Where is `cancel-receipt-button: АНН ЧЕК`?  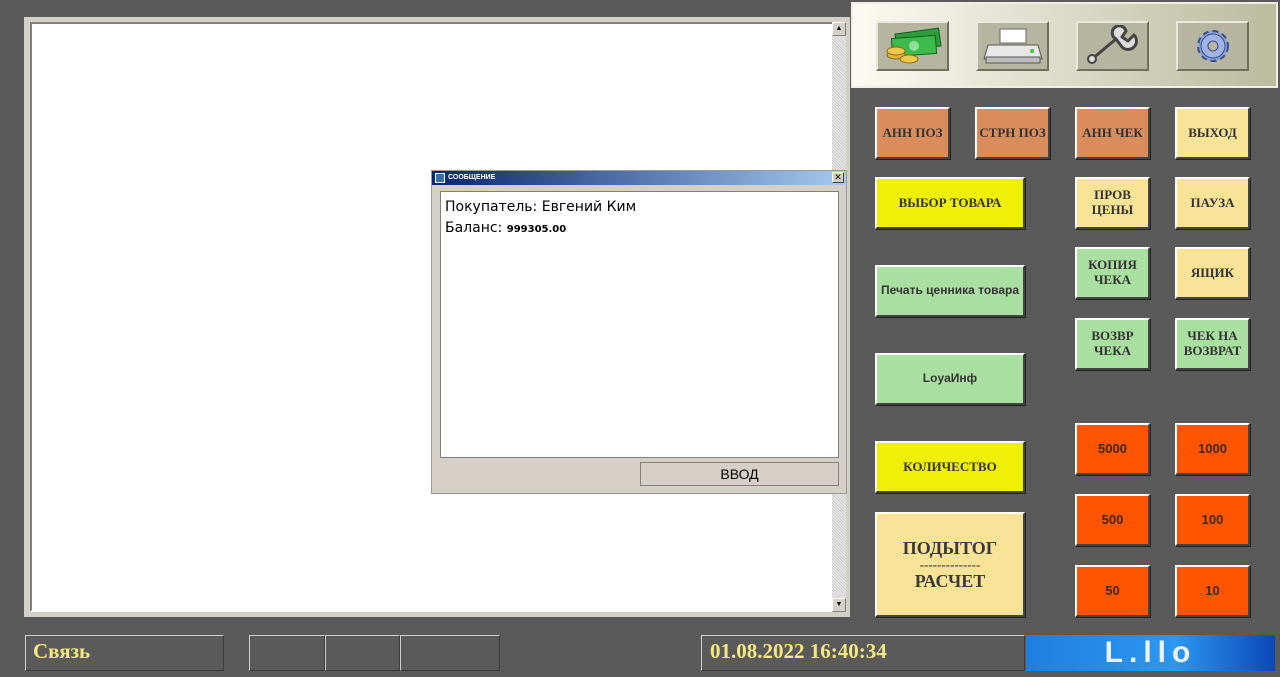
cancel-receipt-button: АНН ЧЕК is located at coordinates (1112, 133).